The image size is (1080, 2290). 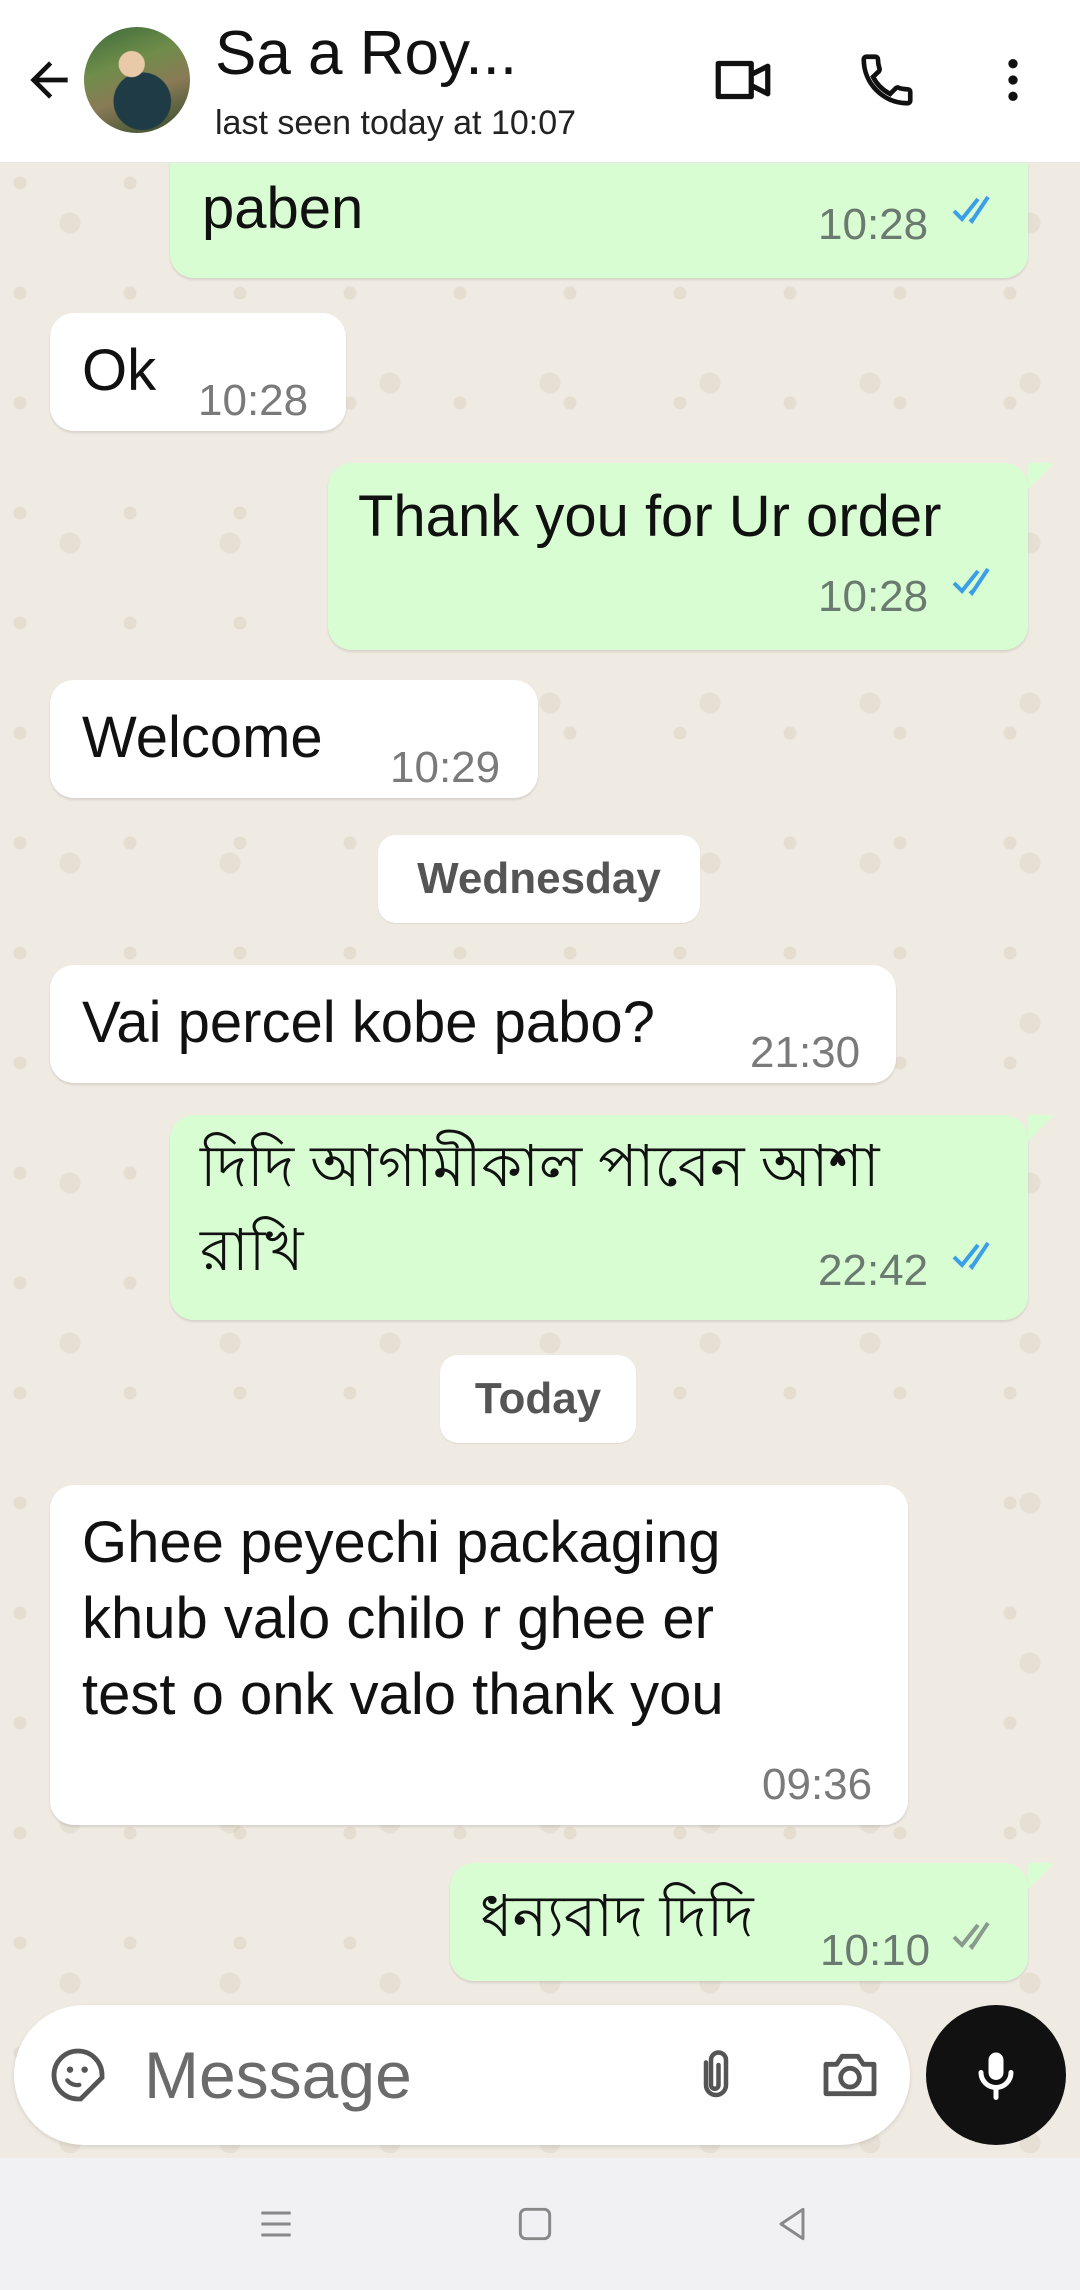 I want to click on camera-icon, so click(x=850, y=2075).